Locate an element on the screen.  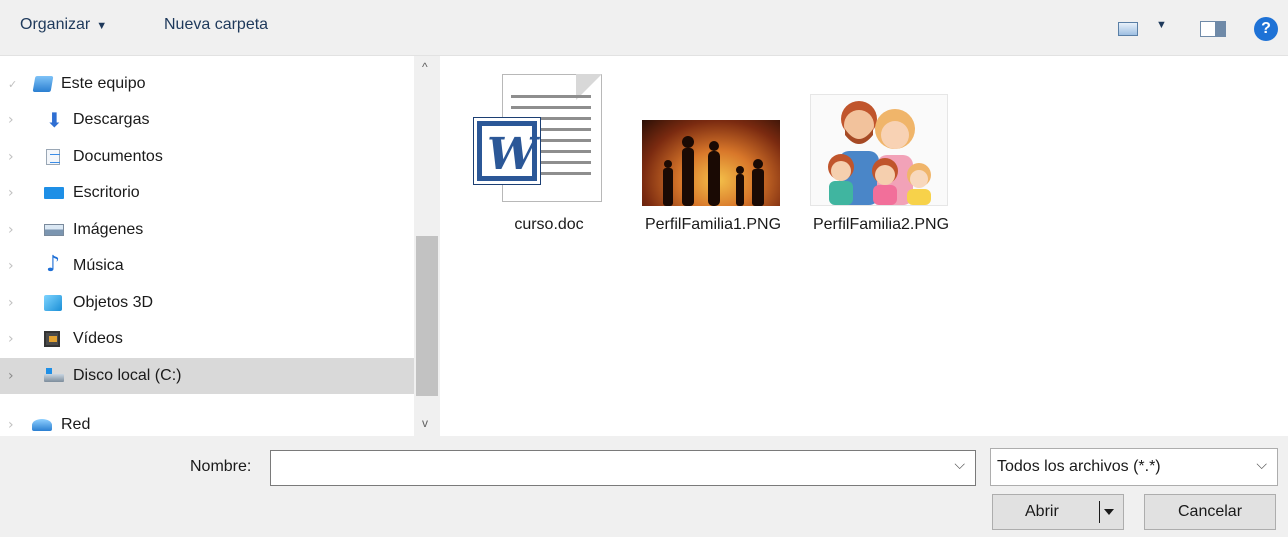
cancel-button: Cancelar is located at coordinates (1210, 512).